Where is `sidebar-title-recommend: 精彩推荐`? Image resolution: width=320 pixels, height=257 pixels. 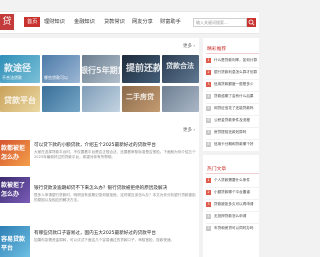 sidebar-title-recommend: 精彩推荐 is located at coordinates (217, 49).